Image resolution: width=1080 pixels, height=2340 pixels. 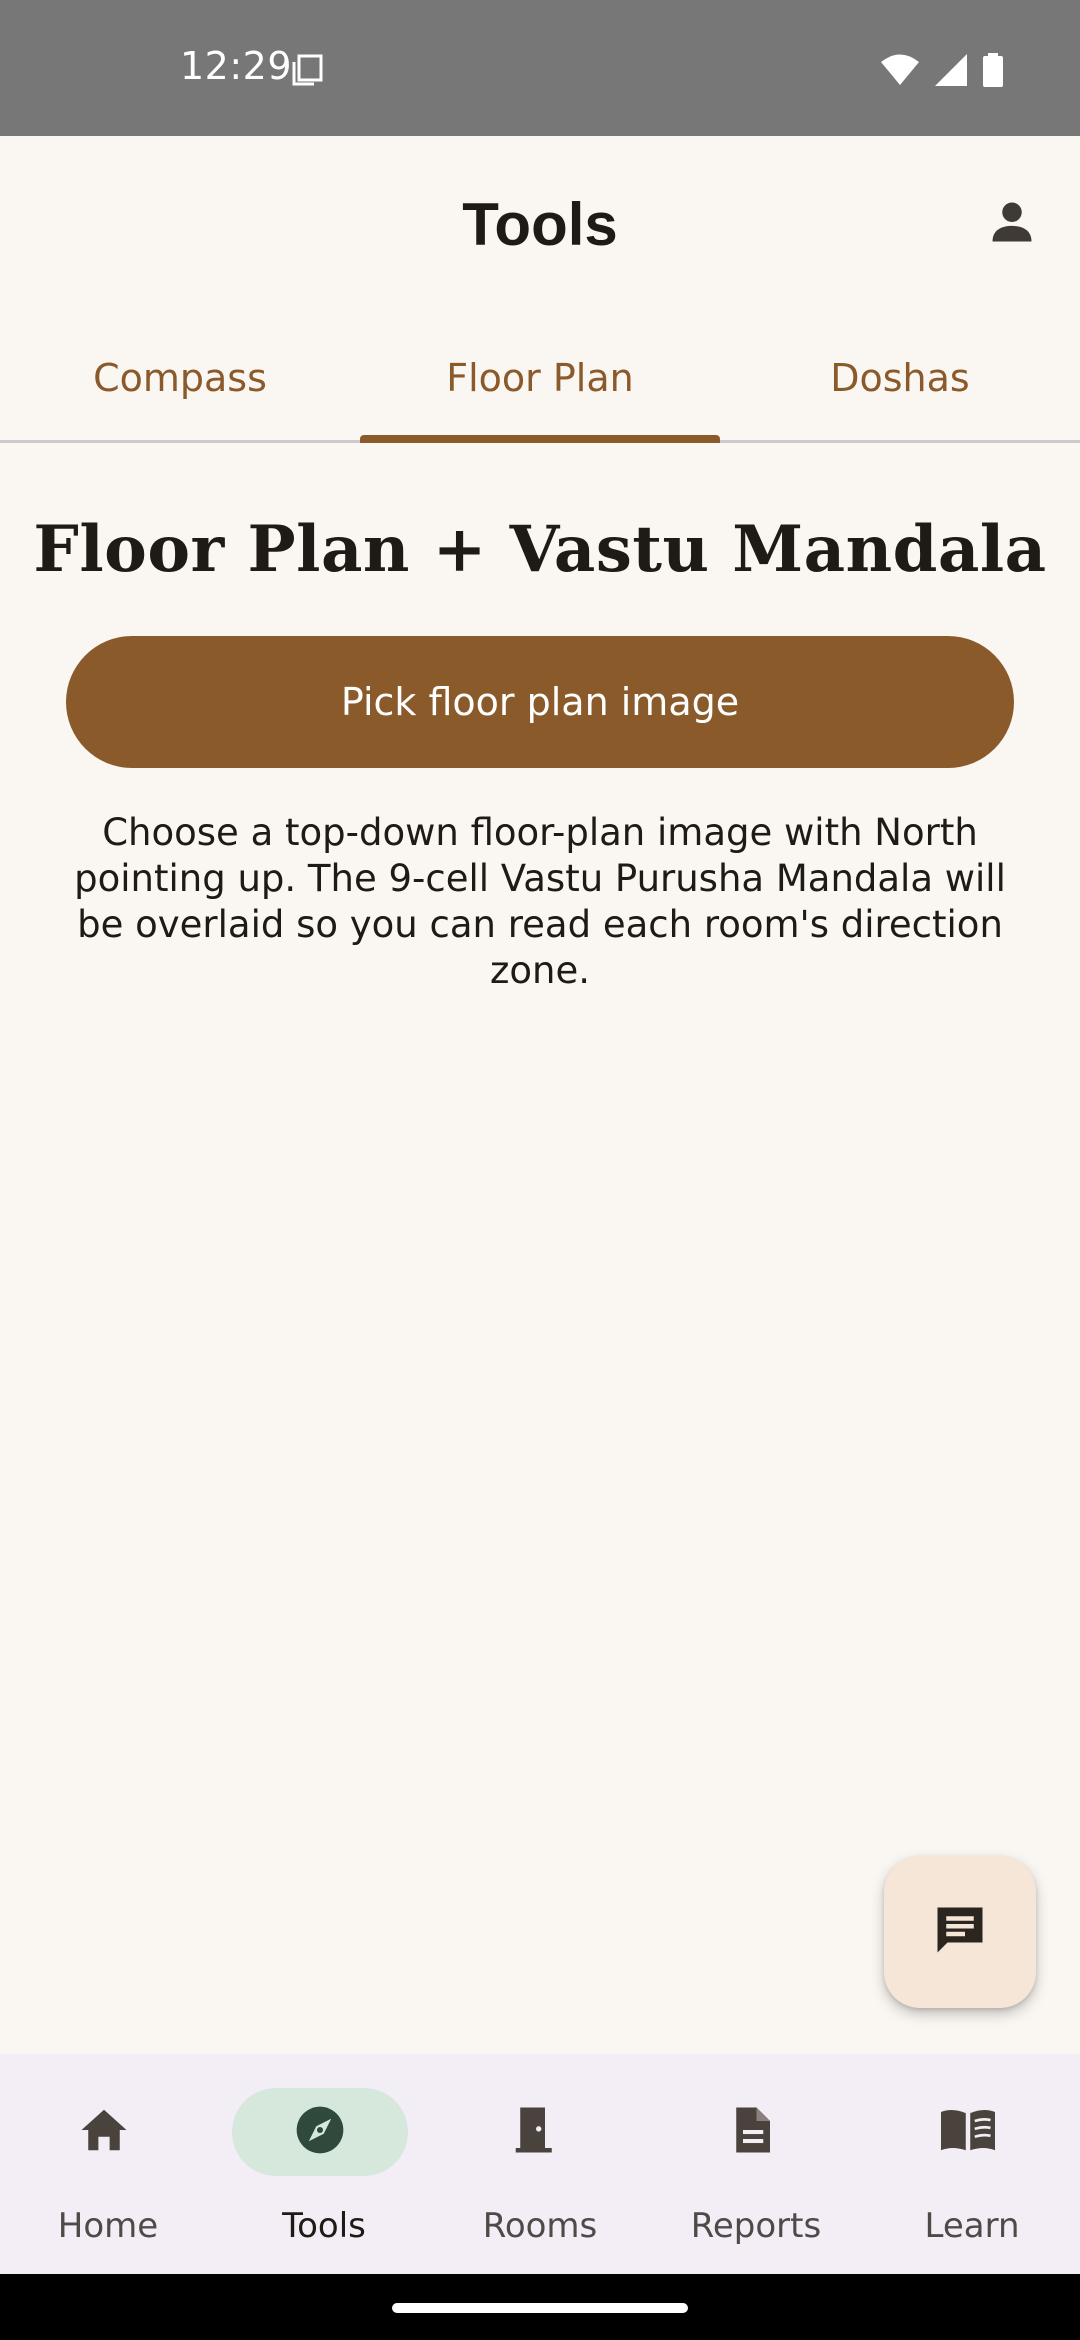 What do you see at coordinates (540, 702) in the screenshot?
I see `pick-floor-plan-button: Pick floor plan image` at bounding box center [540, 702].